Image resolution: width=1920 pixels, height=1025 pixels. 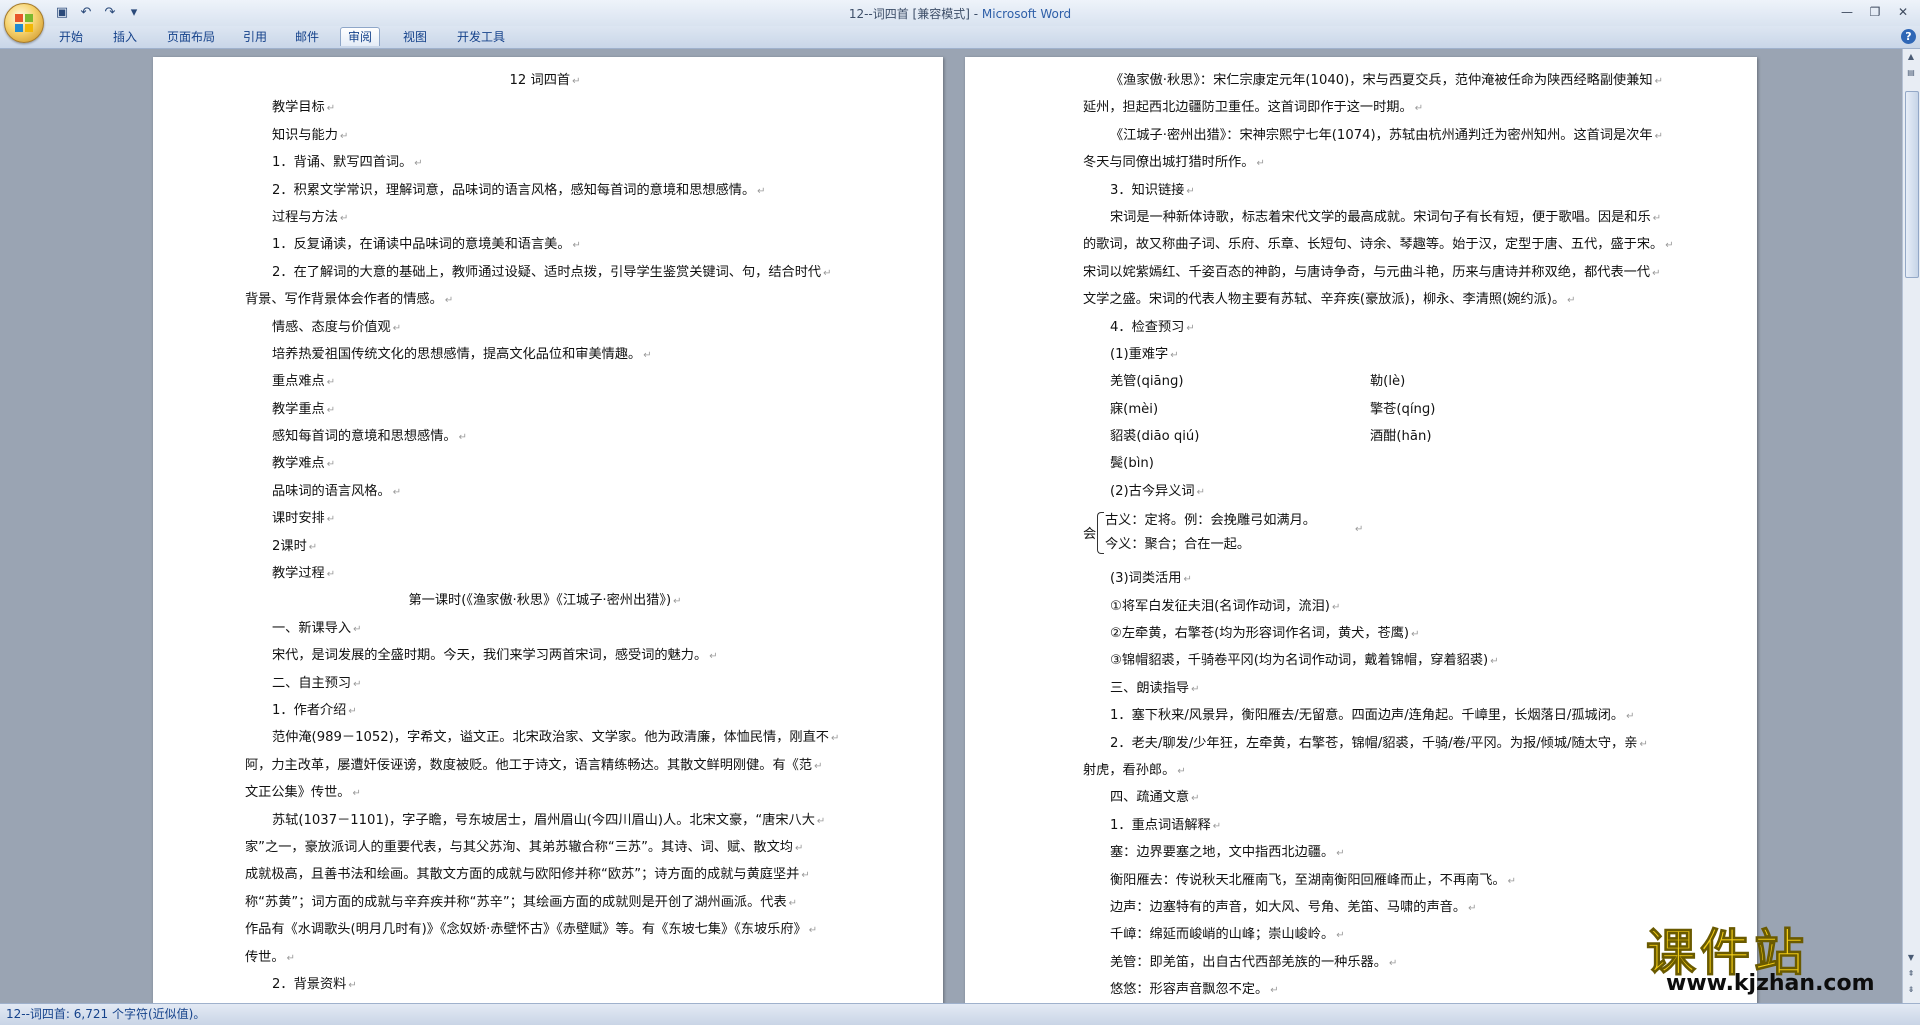 I want to click on tab-review: 审阅, so click(x=360, y=36).